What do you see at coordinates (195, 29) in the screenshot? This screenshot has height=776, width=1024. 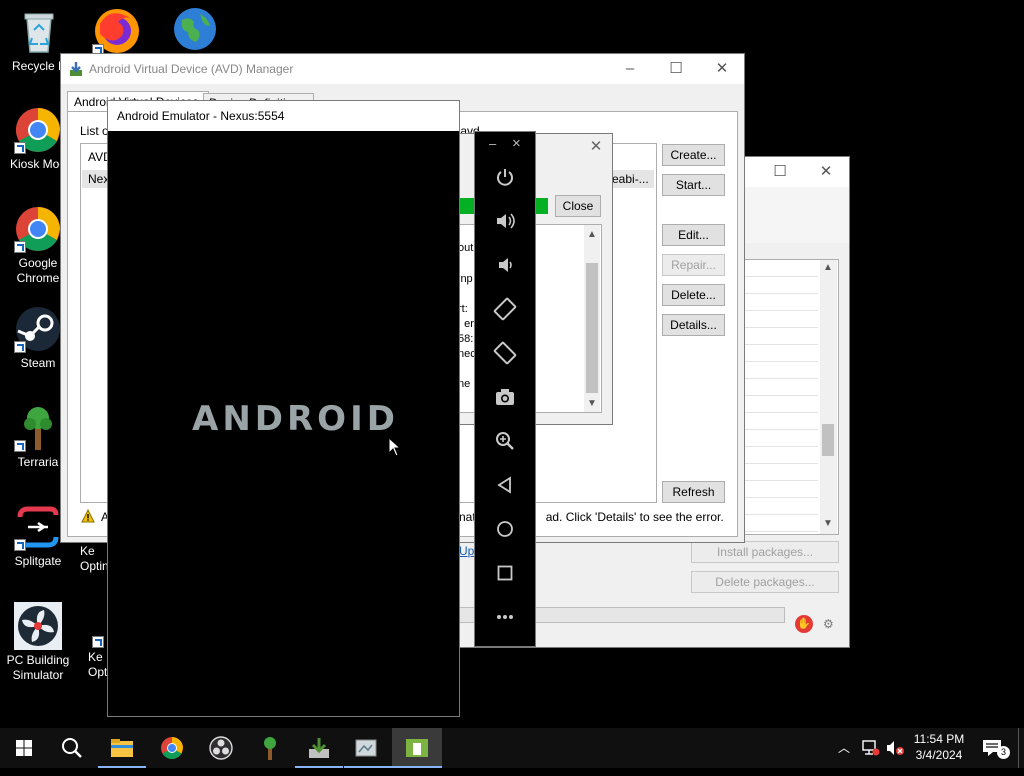 I see `globe-icon` at bounding box center [195, 29].